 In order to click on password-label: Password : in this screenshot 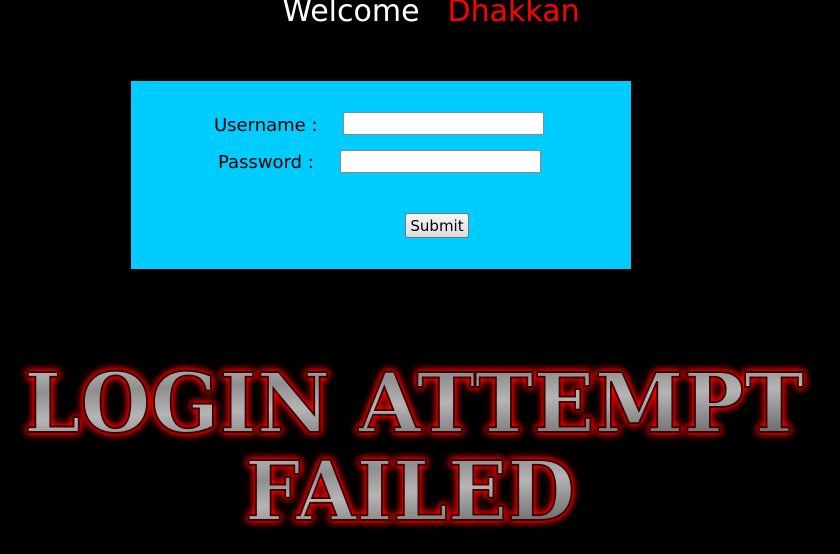, I will do `click(266, 162)`.